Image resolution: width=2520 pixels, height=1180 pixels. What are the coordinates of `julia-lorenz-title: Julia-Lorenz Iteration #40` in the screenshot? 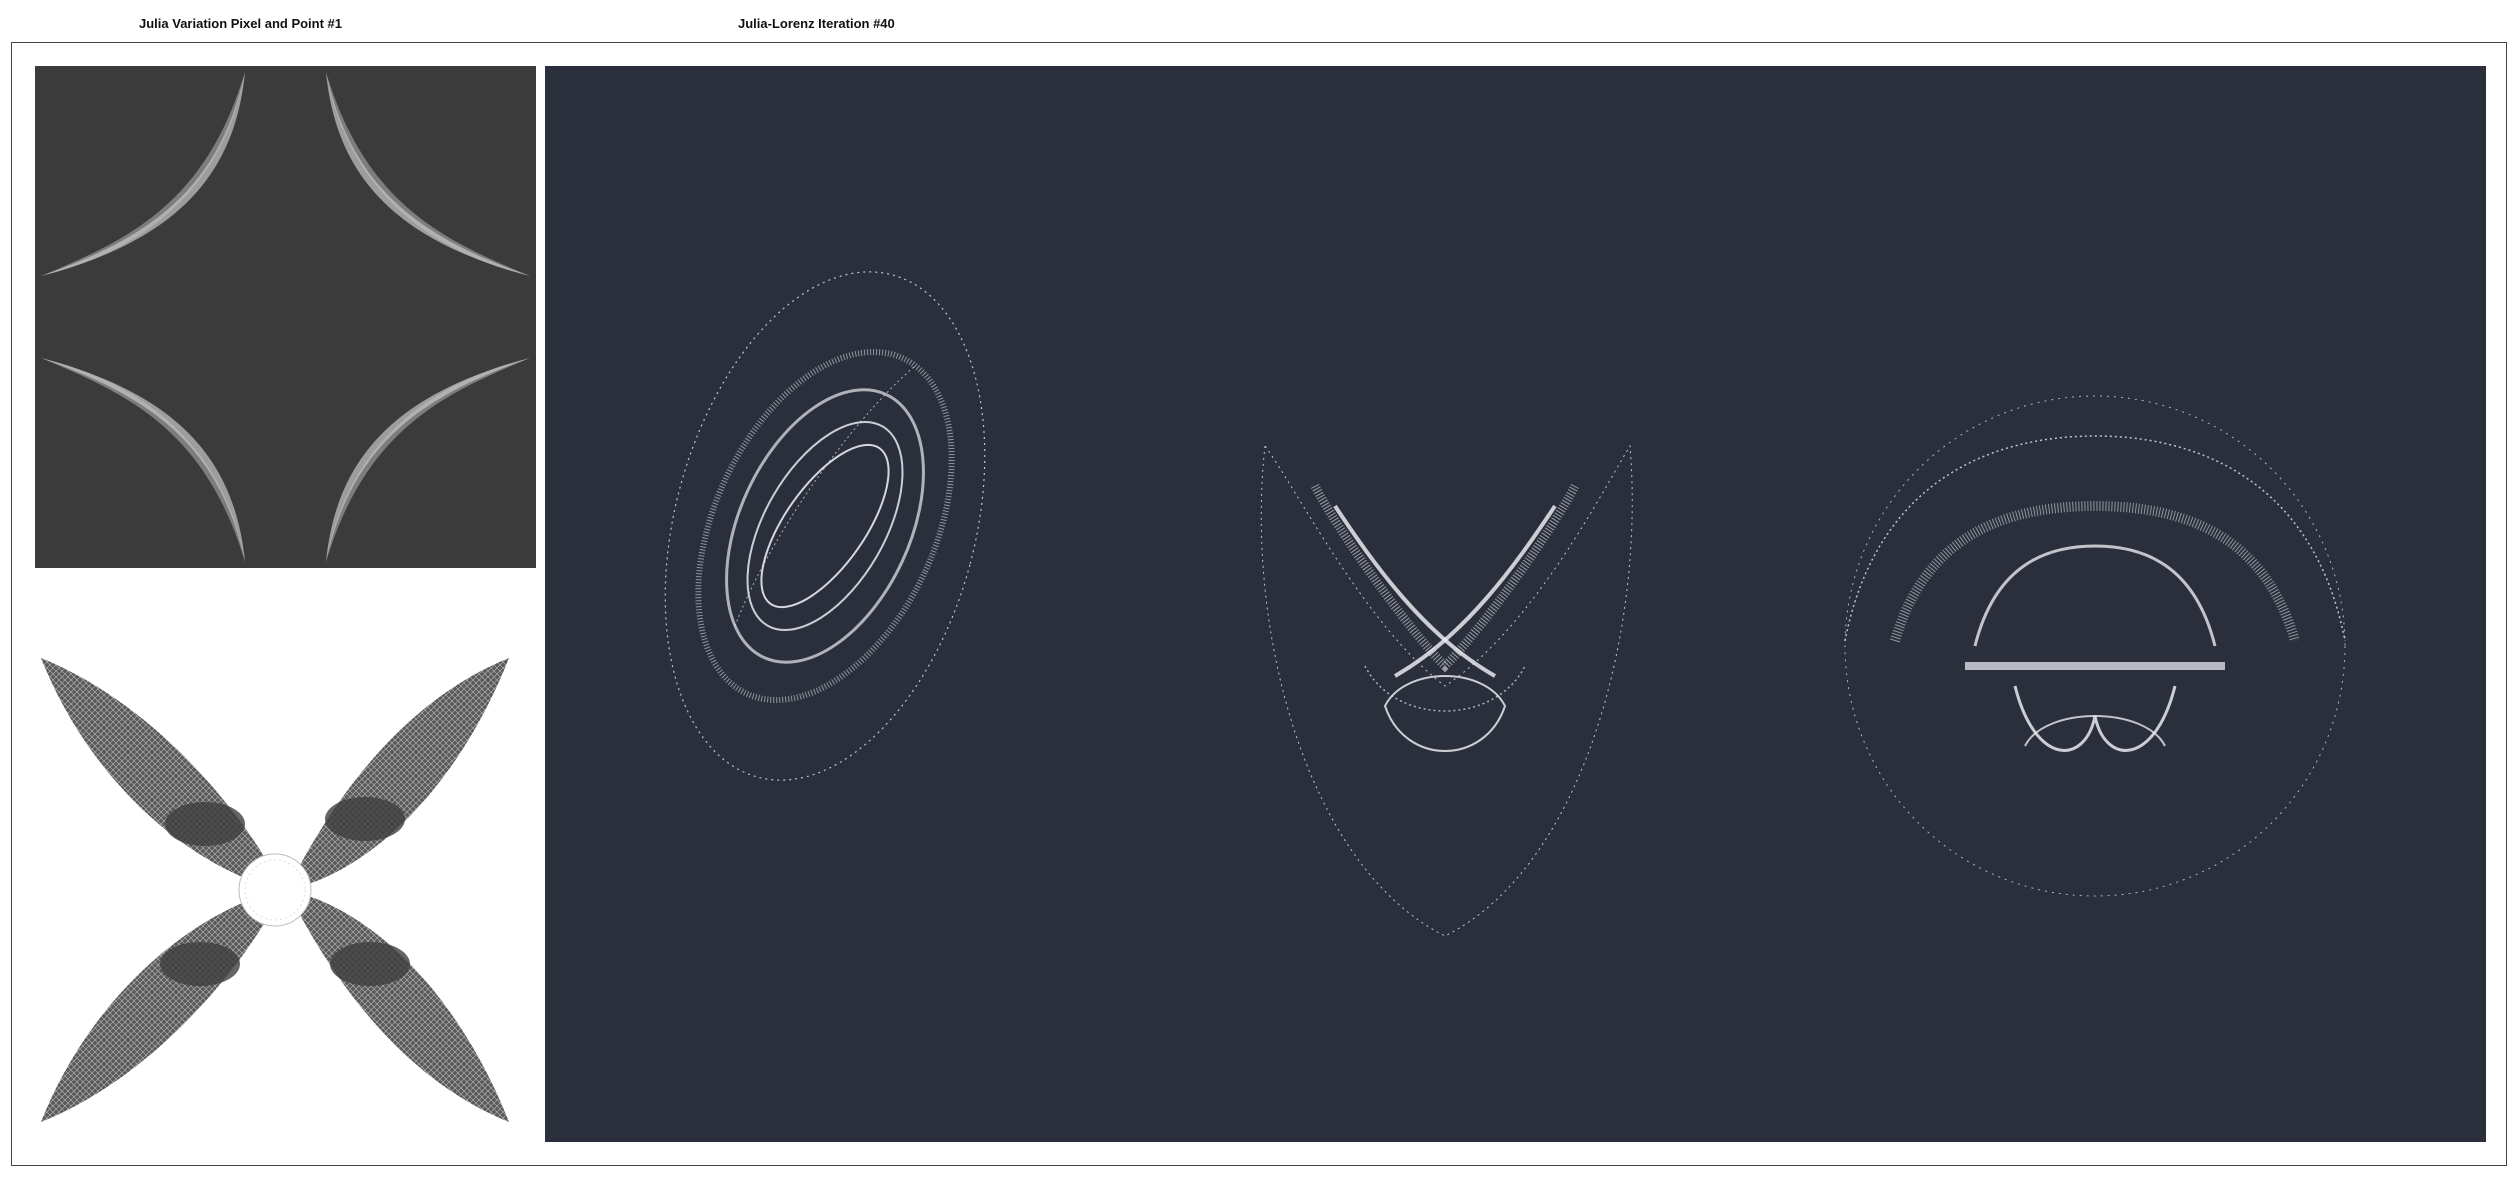 It's located at (816, 23).